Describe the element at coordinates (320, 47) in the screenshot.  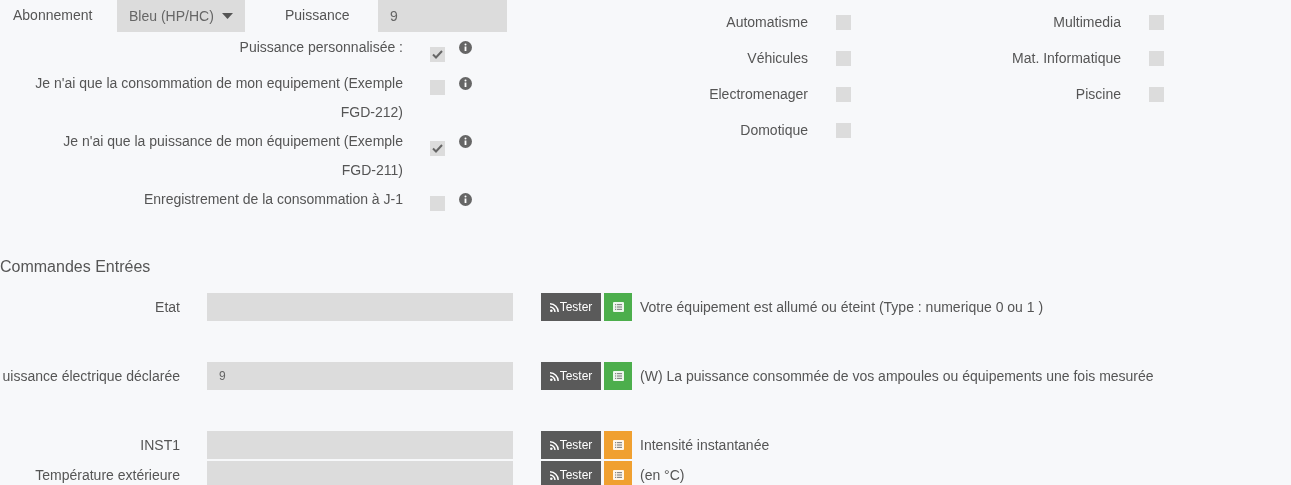
I see `option-label: Puissance personnalisée :` at that location.